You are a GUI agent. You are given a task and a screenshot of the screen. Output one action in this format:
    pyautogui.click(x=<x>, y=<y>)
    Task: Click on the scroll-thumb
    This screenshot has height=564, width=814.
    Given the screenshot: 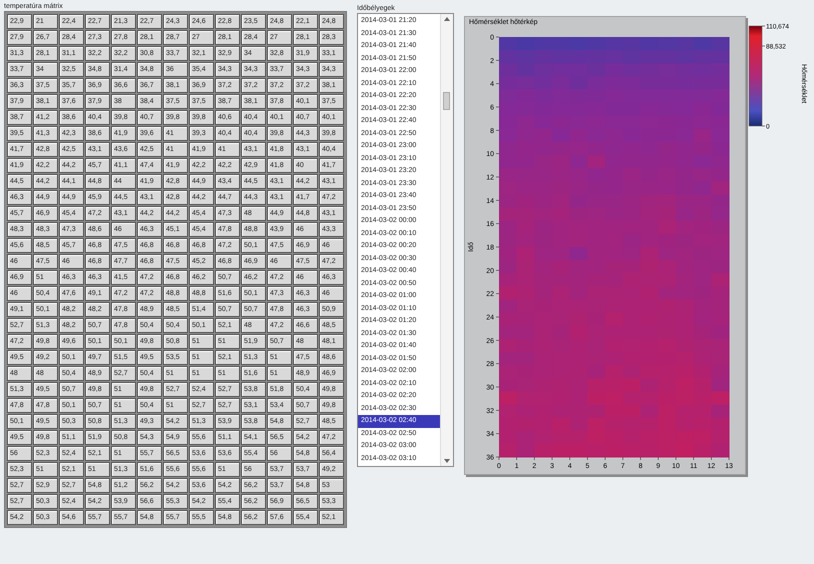 What is the action you would take?
    pyautogui.click(x=446, y=101)
    